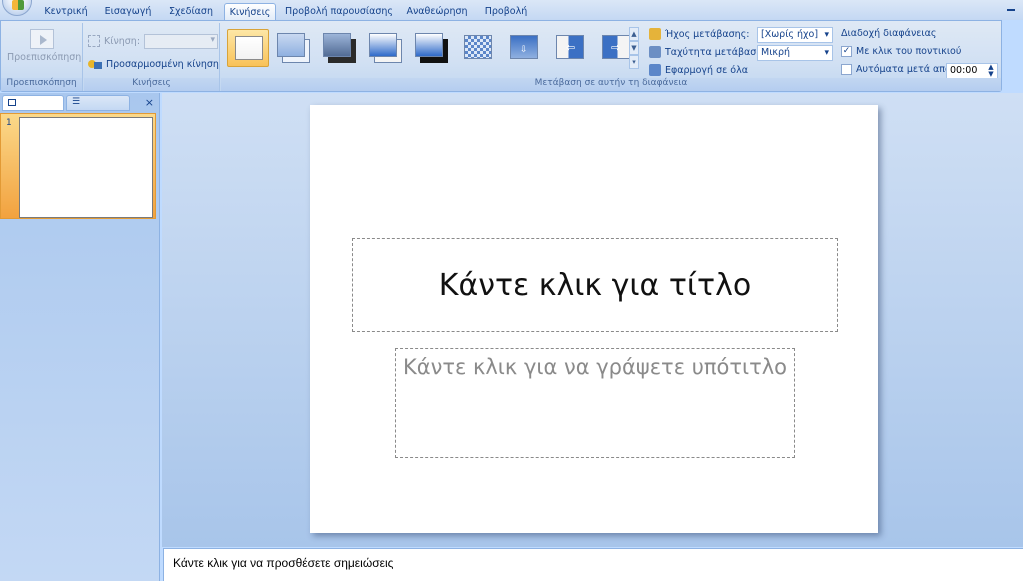  What do you see at coordinates (846, 69) in the screenshot?
I see `auto-advance-checkbox` at bounding box center [846, 69].